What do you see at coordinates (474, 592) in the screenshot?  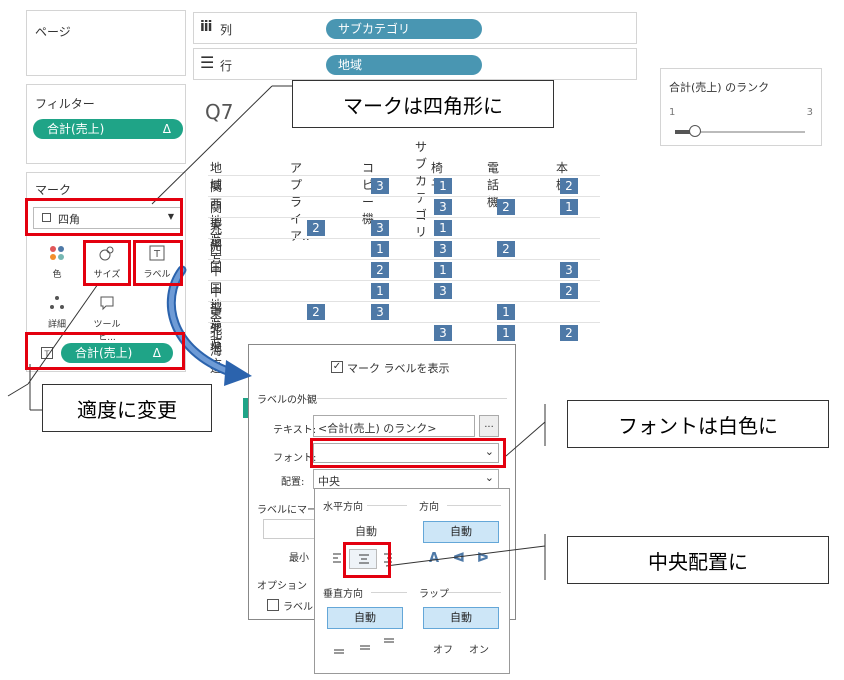 I see `wrap-divider` at bounding box center [474, 592].